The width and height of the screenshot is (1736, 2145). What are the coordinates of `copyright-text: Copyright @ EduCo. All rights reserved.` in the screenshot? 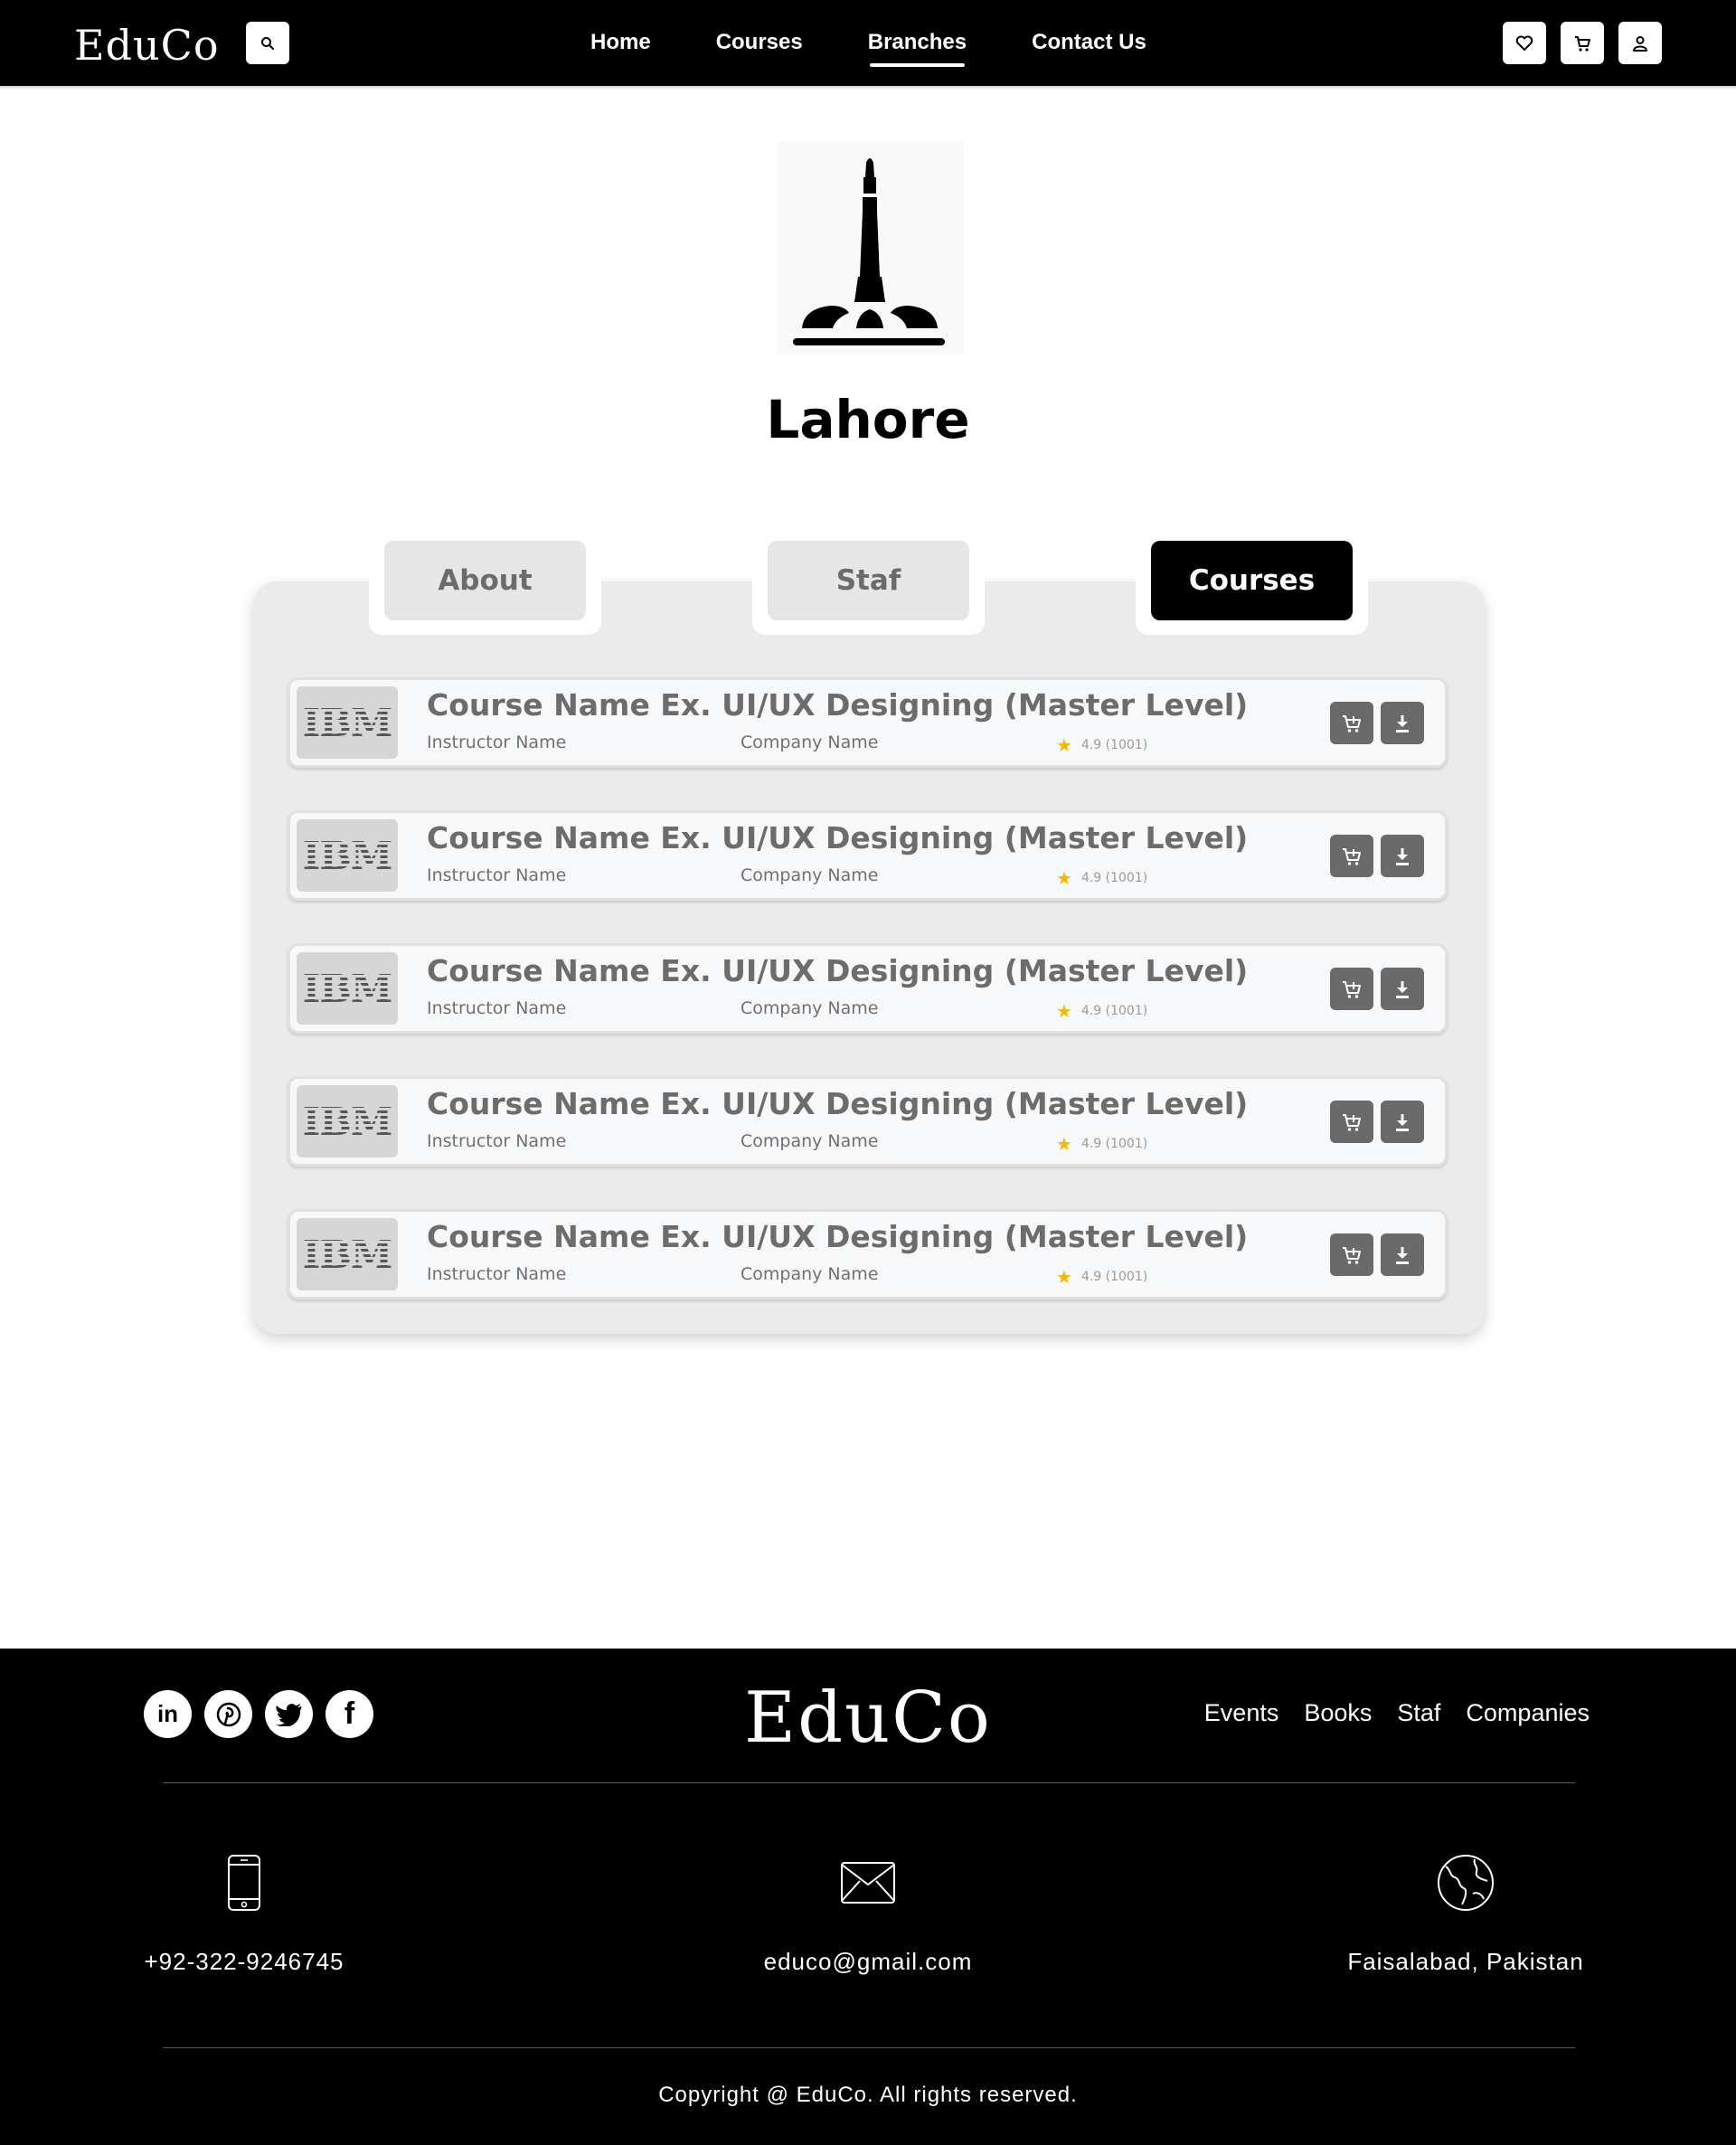 It's located at (868, 2095).